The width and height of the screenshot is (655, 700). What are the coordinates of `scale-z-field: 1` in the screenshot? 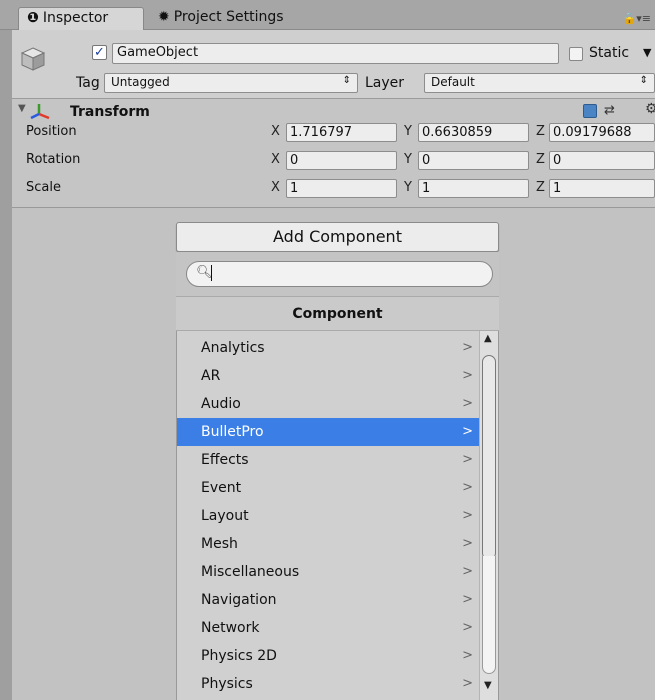 It's located at (602, 188).